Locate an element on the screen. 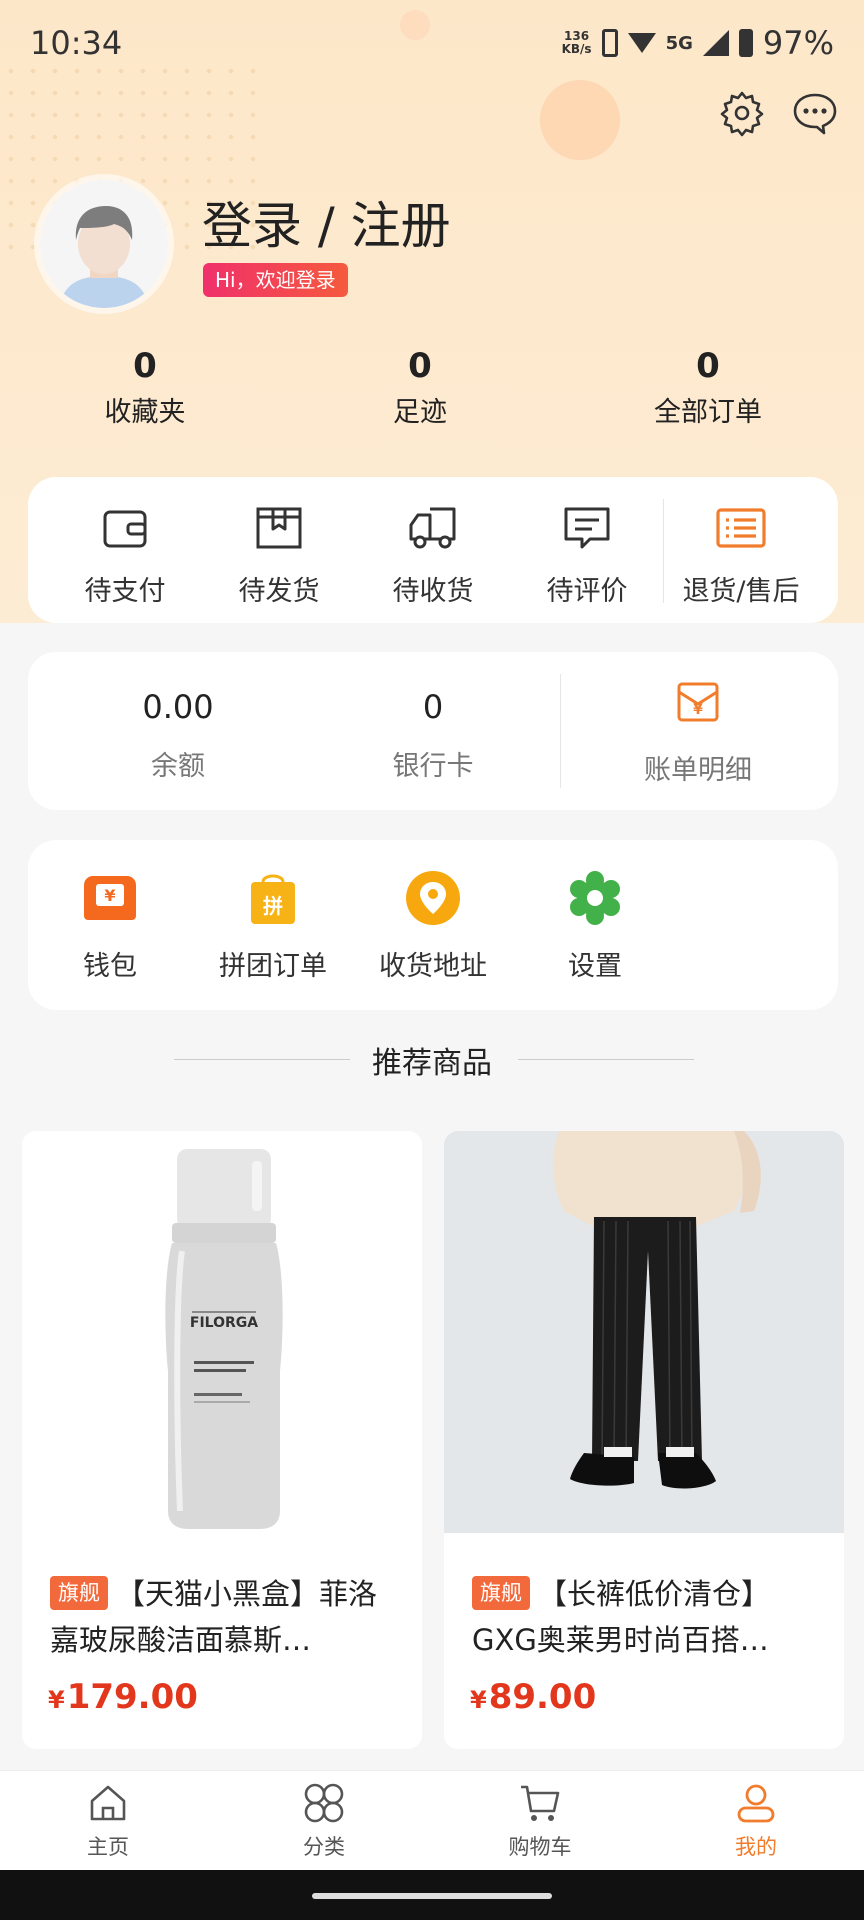 The width and height of the screenshot is (864, 1920). order-pending-receipt: 待收货 is located at coordinates (433, 554).